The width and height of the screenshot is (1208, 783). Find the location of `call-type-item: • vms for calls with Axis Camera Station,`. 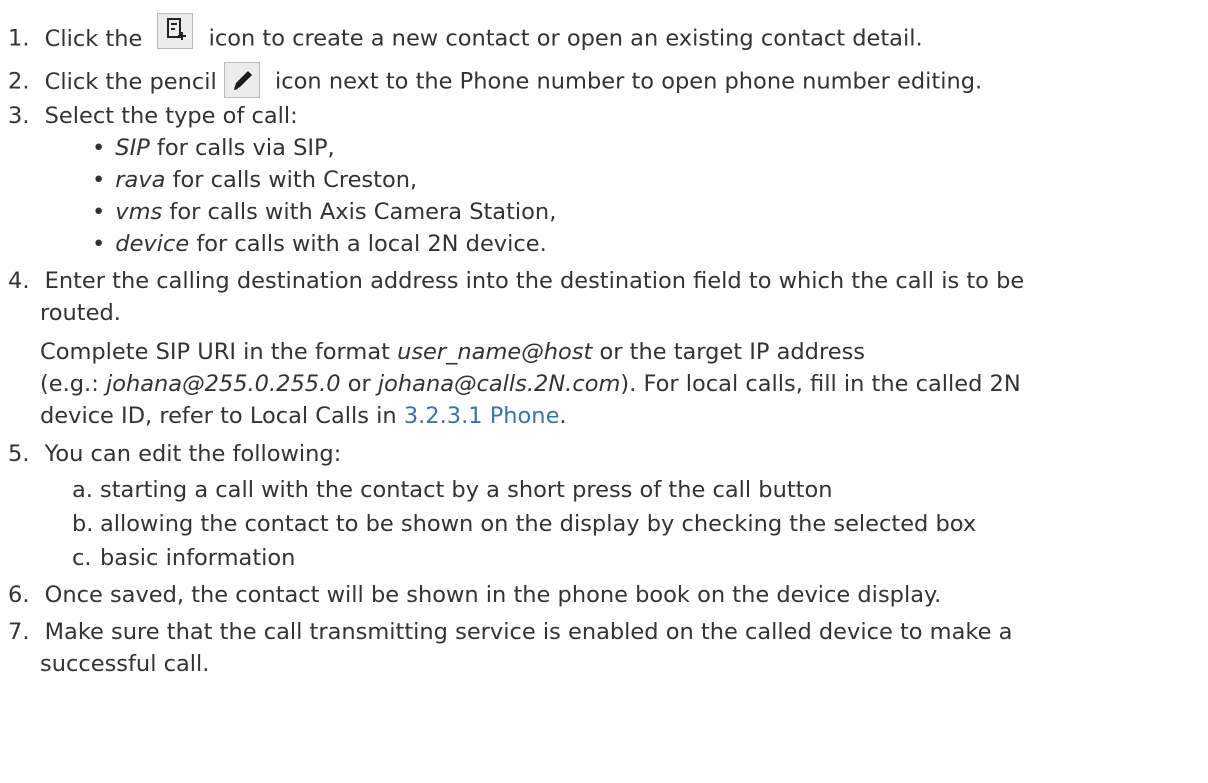

call-type-item: • vms for calls with Axis Camera Station, is located at coordinates (324, 212).